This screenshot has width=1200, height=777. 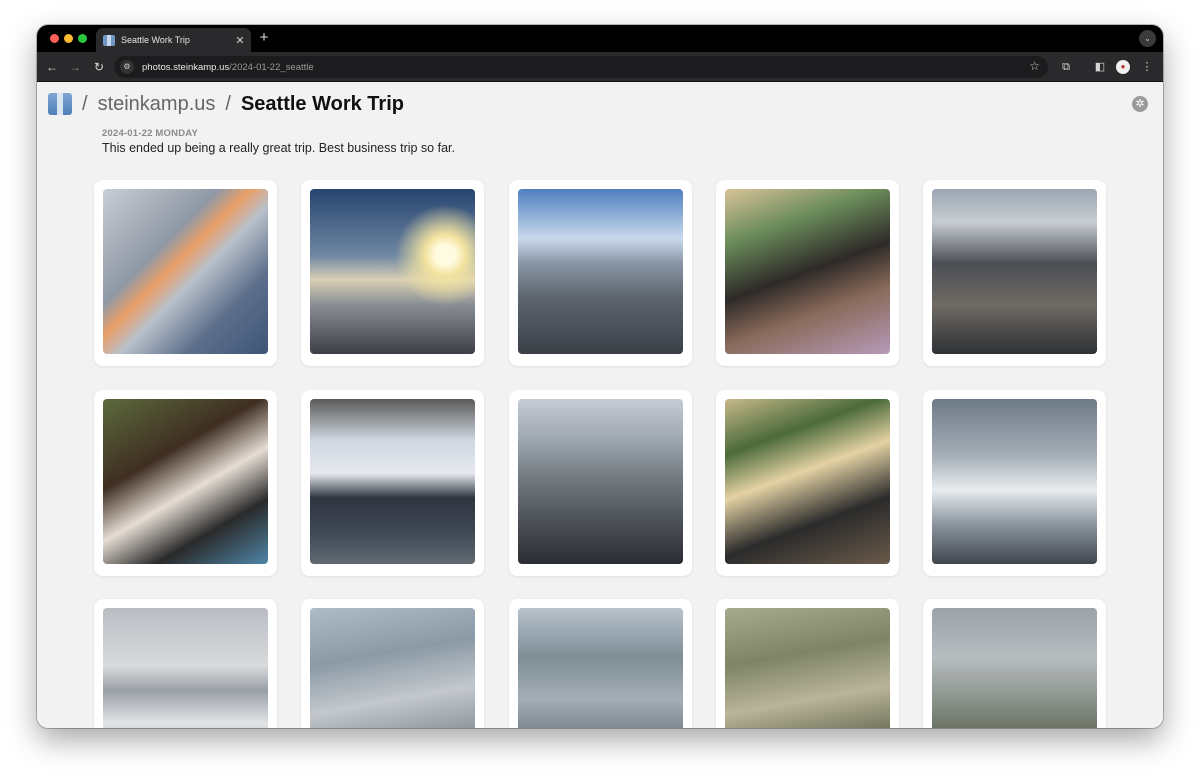 I want to click on photo-thumbnail-downtown-towers-view, so click(x=1015, y=271).